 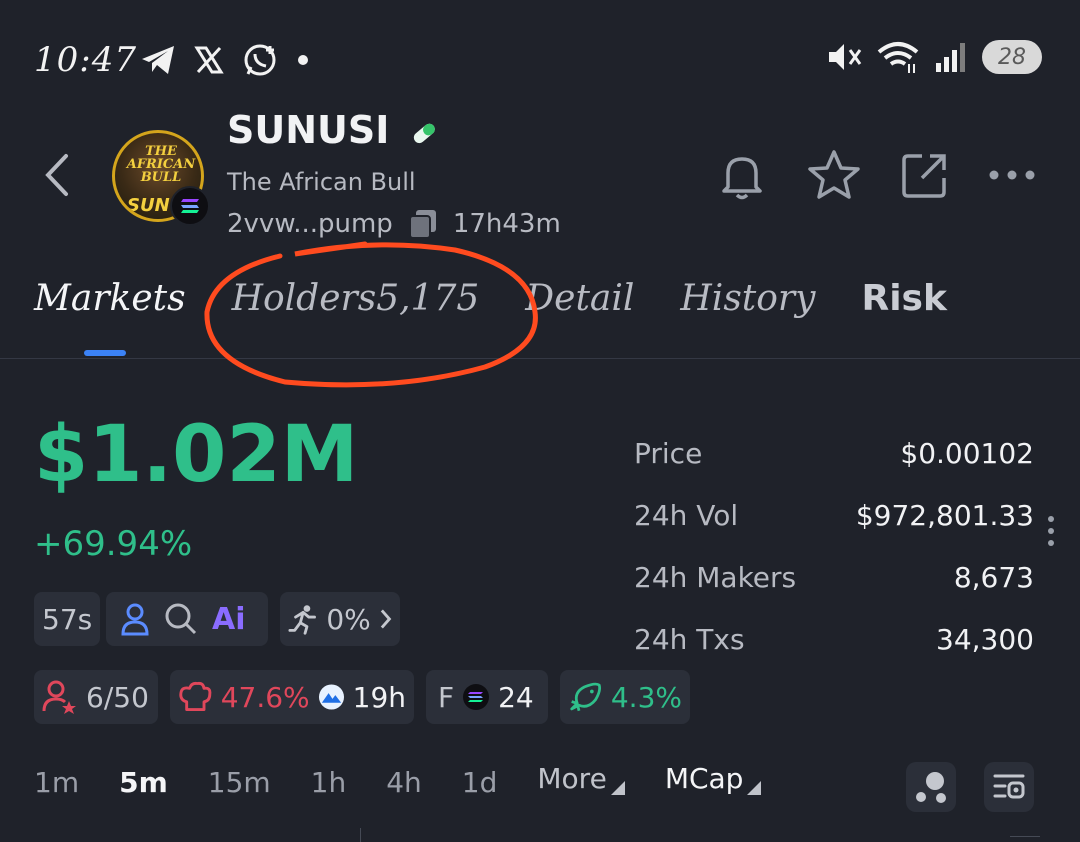 I want to click on stat-label: Price, so click(x=668, y=453).